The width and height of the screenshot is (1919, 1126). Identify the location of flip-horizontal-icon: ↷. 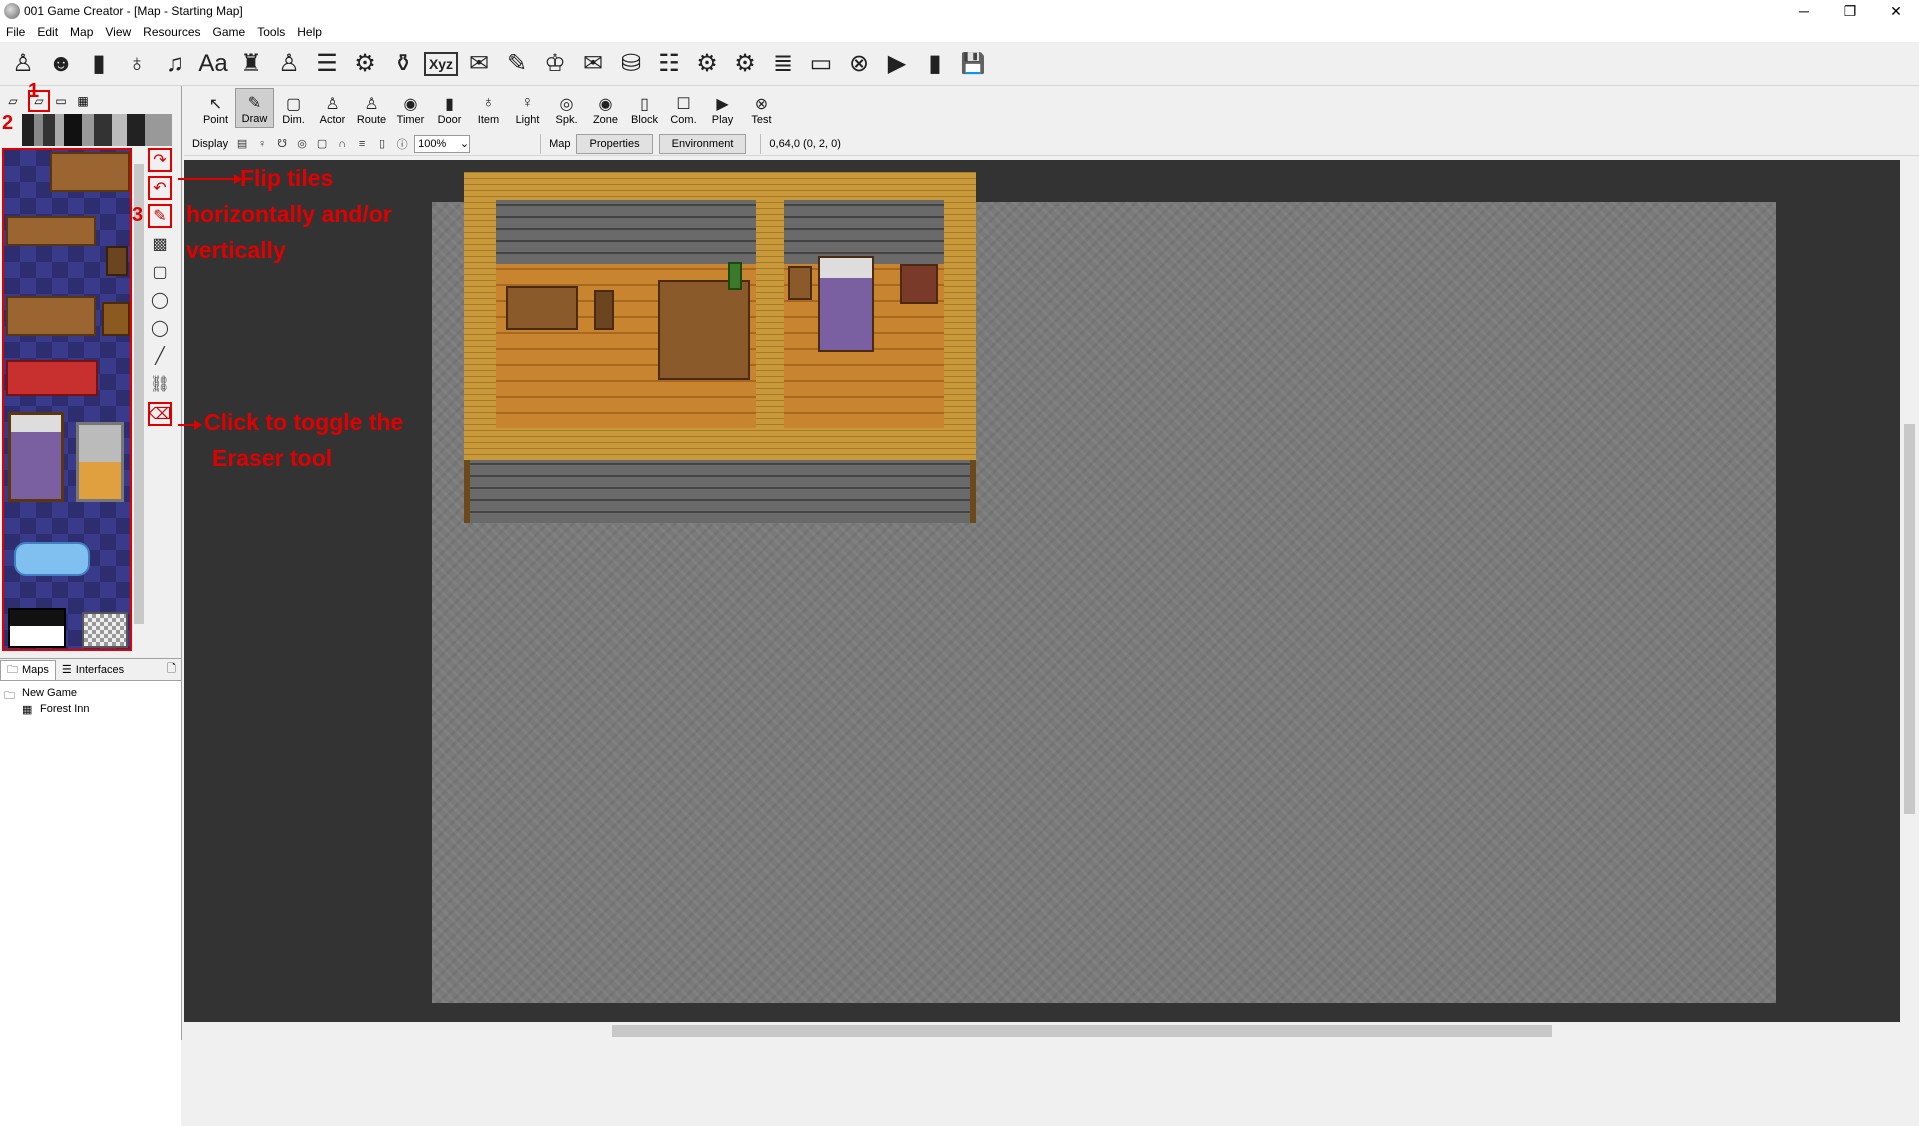
(160, 160).